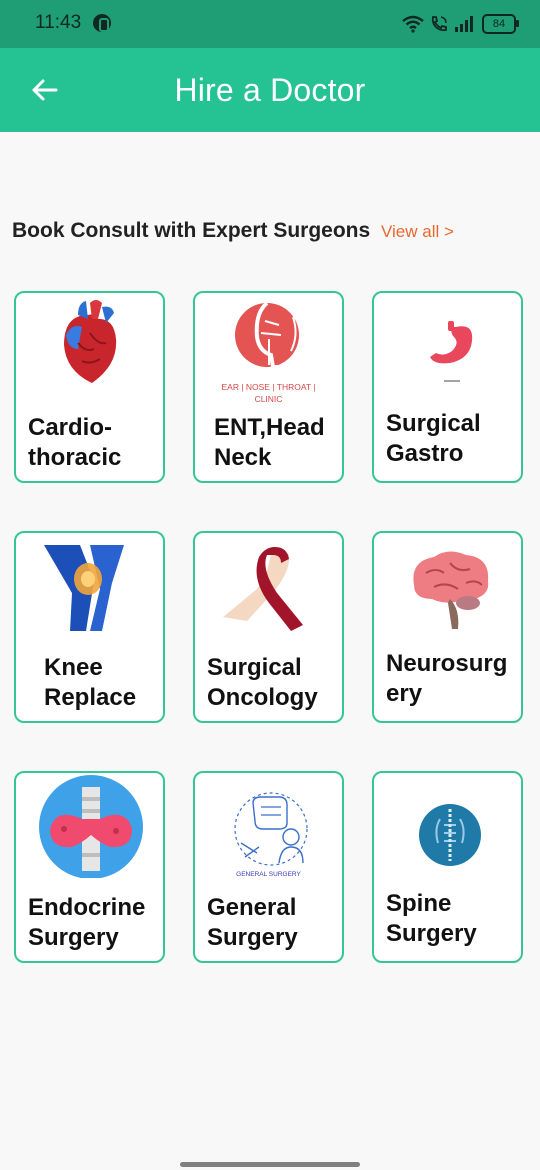  Describe the element at coordinates (417, 232) in the screenshot. I see `view-all-link: View all >` at that location.